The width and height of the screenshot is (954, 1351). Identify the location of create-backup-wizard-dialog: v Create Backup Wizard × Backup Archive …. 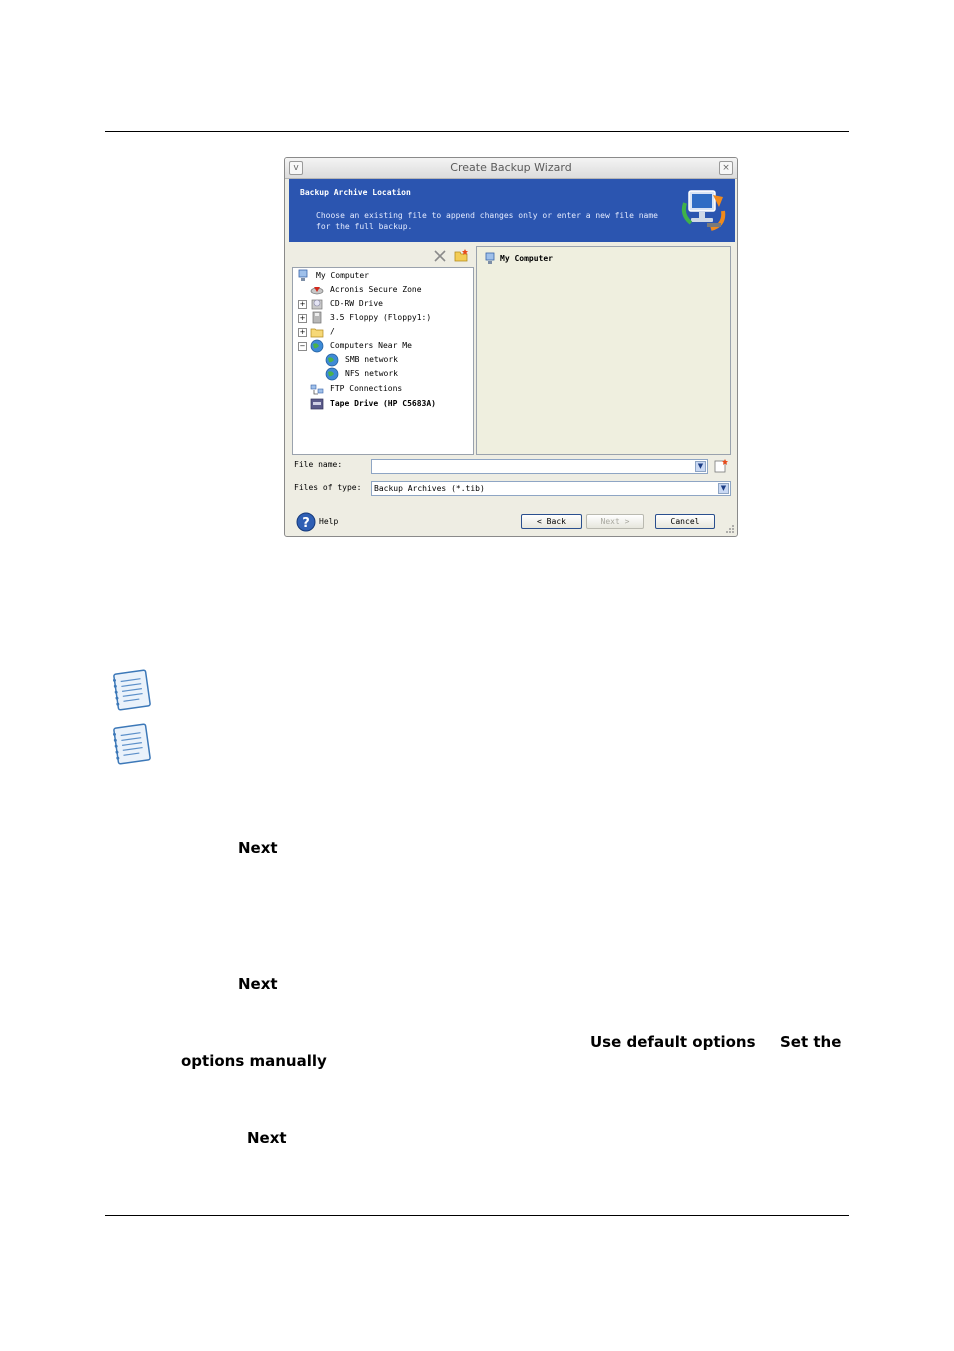
(511, 347).